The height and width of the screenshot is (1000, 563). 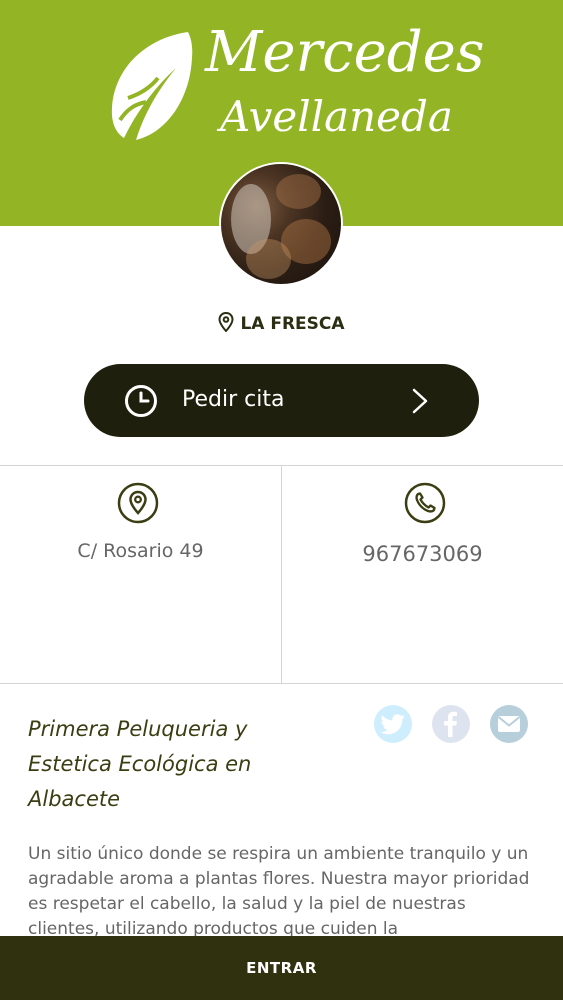 I want to click on location-label: LA FRESCA, so click(x=281, y=322).